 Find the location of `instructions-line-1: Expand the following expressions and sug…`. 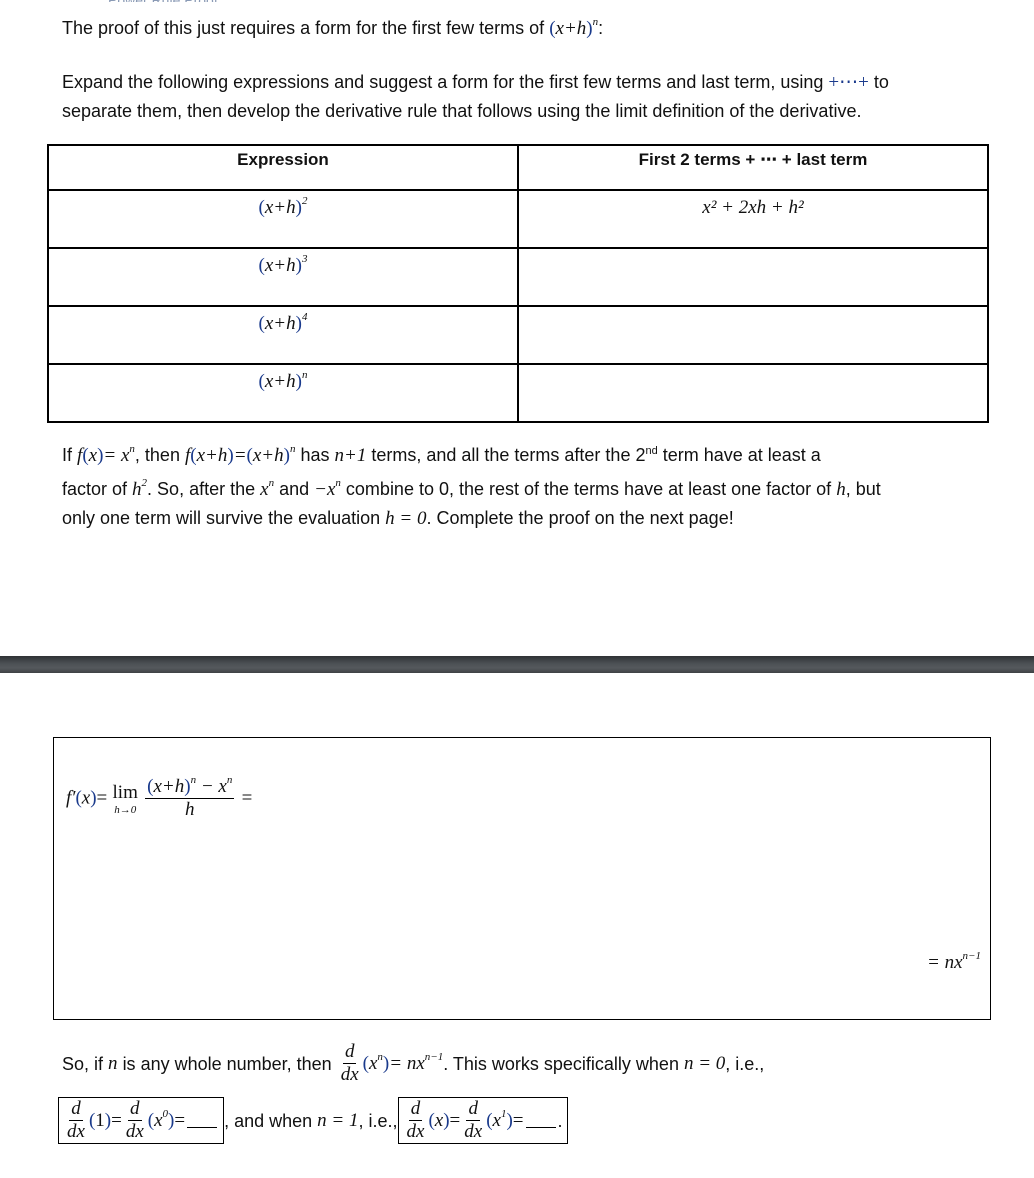

instructions-line-1: Expand the following expressions and sug… is located at coordinates (475, 82).